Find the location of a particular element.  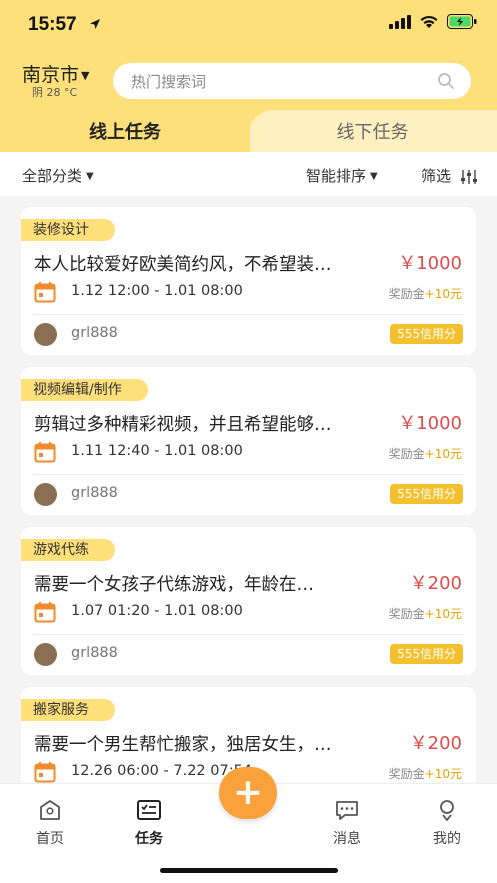

task-category: 视频编辑/制作 is located at coordinates (84, 390).